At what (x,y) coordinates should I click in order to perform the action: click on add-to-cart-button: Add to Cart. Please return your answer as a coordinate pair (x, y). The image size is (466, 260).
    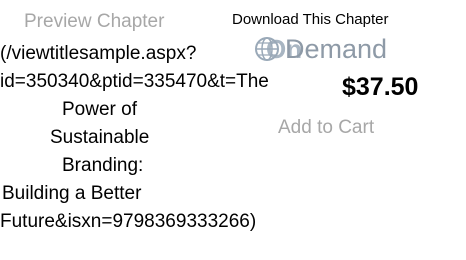
    Looking at the image, I should click on (326, 128).